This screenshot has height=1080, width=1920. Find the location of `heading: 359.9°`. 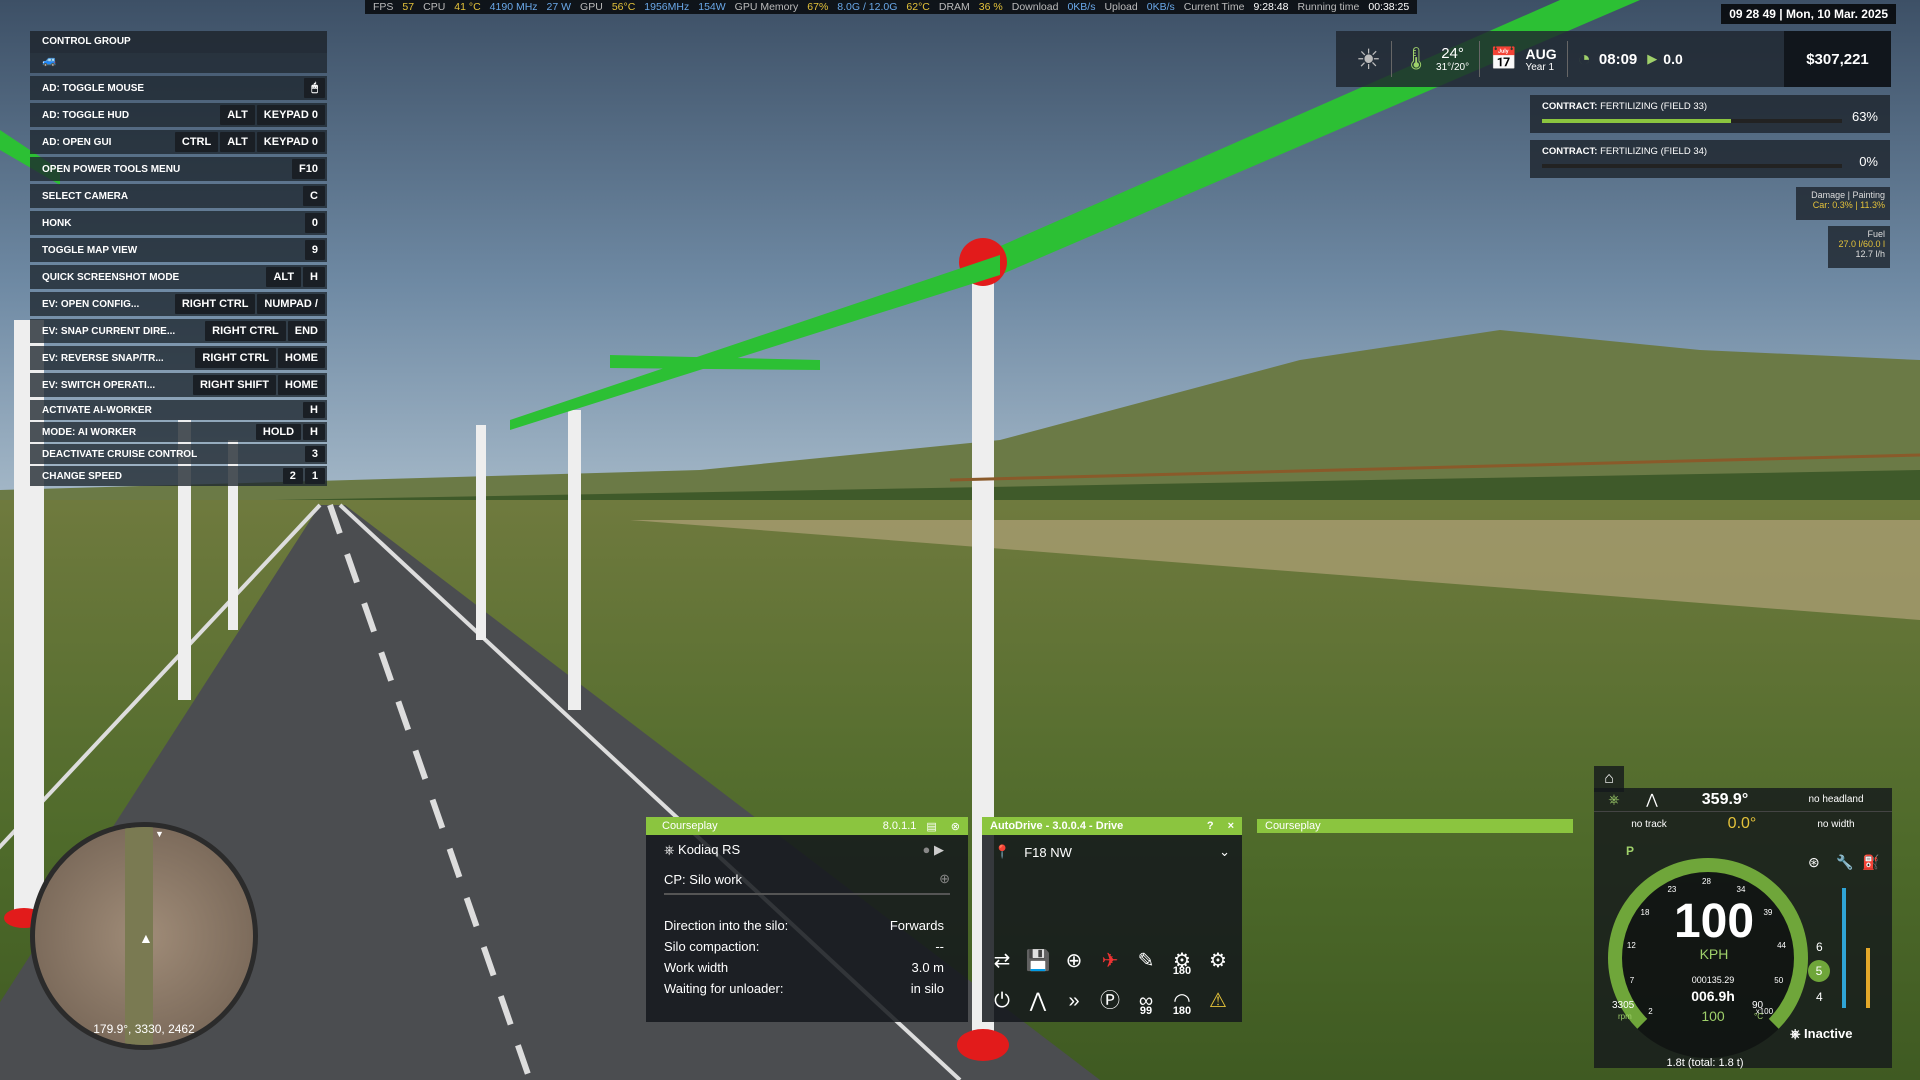

heading: 359.9° is located at coordinates (1725, 799).